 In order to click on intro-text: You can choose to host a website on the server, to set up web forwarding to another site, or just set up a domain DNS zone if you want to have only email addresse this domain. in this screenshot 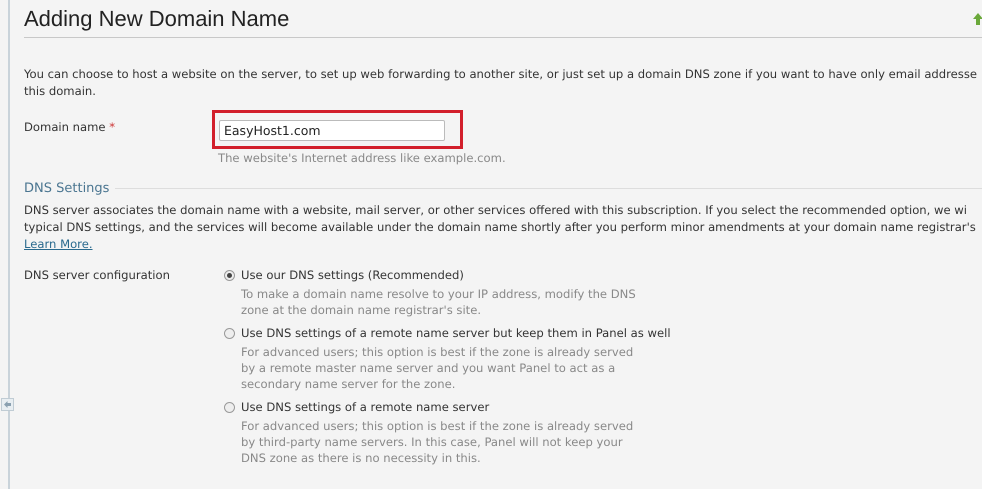, I will do `click(501, 83)`.